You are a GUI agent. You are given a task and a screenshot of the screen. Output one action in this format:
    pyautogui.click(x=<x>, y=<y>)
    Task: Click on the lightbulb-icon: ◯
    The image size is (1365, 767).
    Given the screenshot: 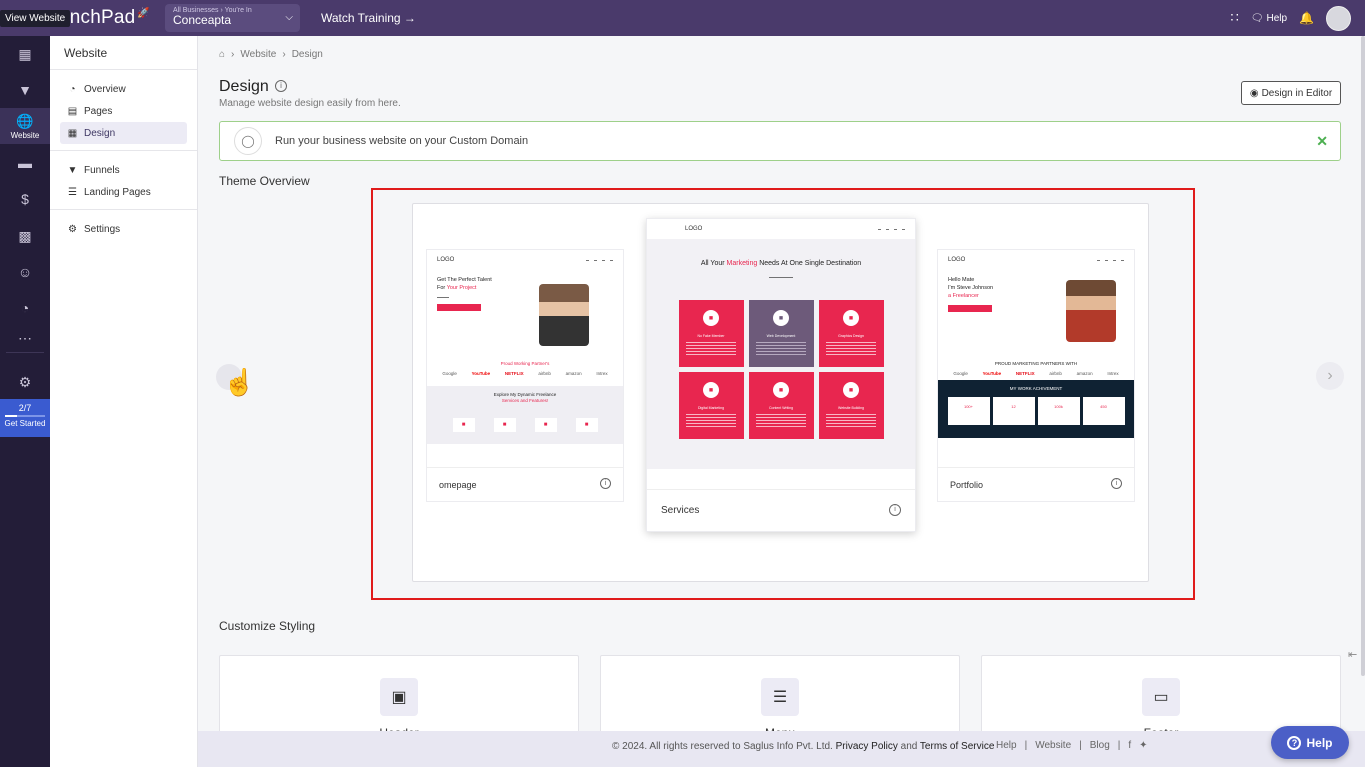 What is the action you would take?
    pyautogui.click(x=248, y=141)
    